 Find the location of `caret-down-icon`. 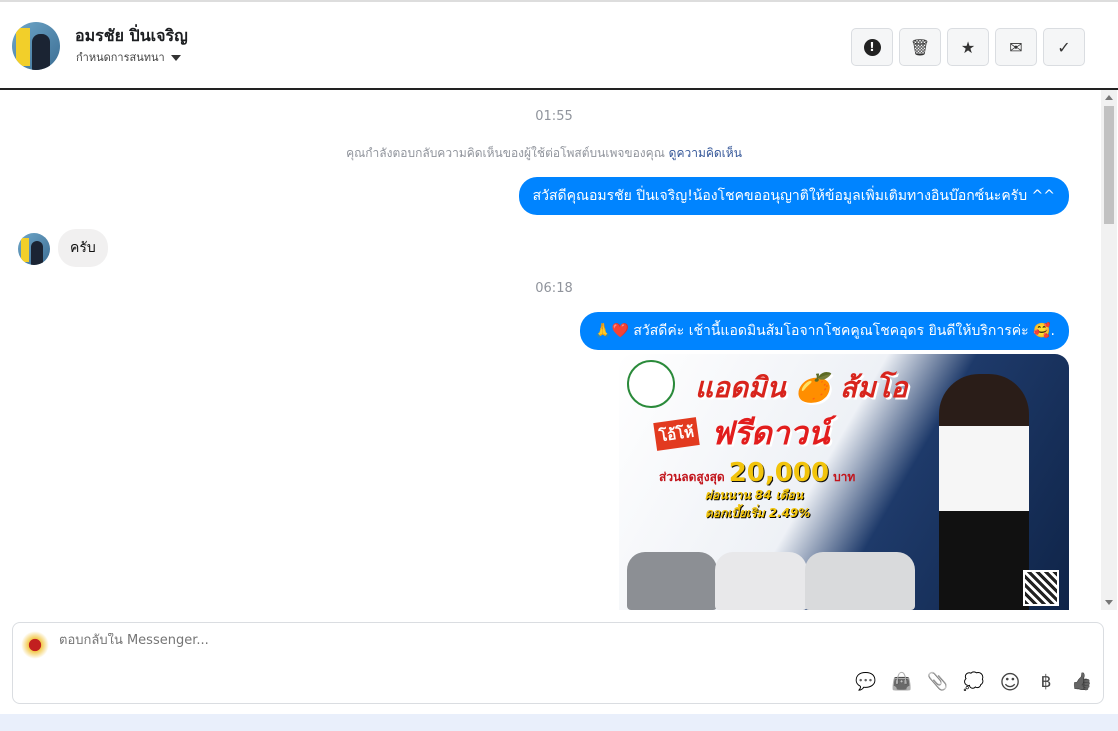

caret-down-icon is located at coordinates (175, 58).